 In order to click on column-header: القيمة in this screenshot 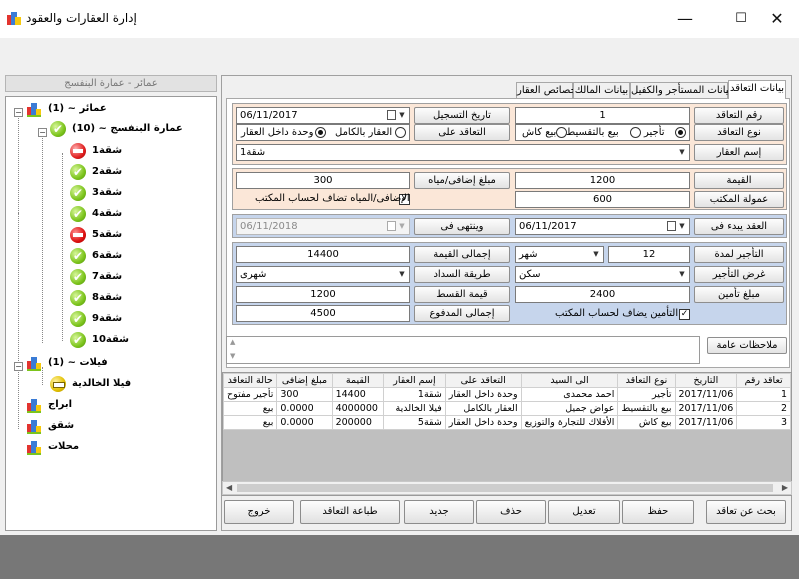, I will do `click(358, 380)`.